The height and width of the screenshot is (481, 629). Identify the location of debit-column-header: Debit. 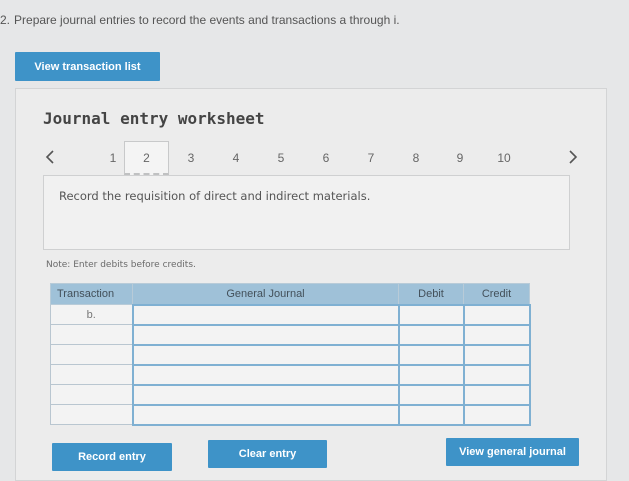
(431, 294).